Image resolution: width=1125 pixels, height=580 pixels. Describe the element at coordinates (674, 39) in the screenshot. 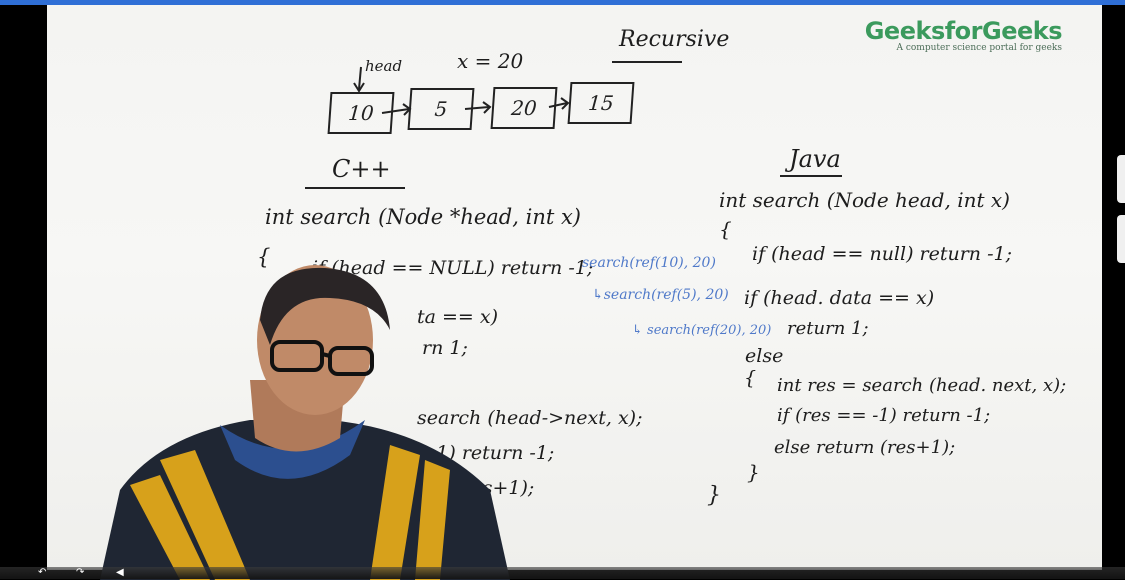

I see `recursive-heading: Recursive` at that location.